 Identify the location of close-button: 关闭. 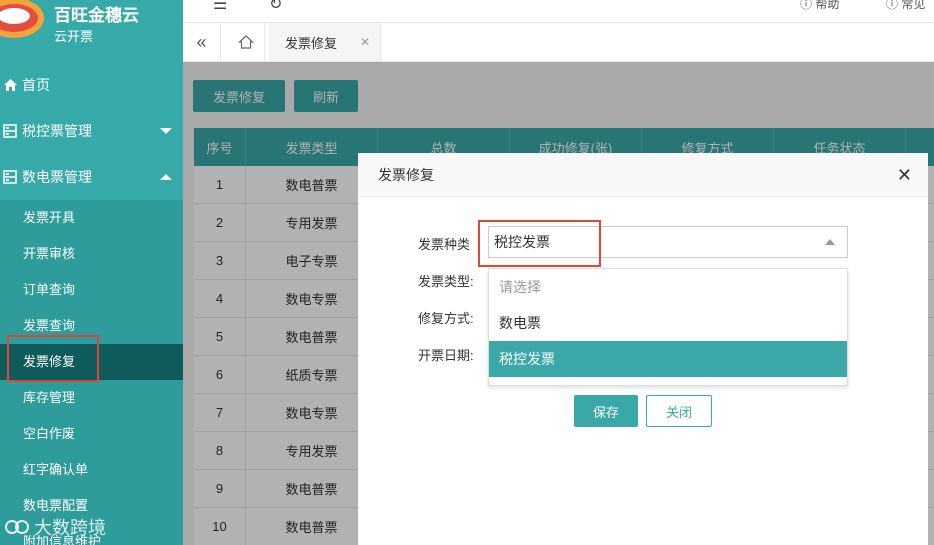
(679, 411).